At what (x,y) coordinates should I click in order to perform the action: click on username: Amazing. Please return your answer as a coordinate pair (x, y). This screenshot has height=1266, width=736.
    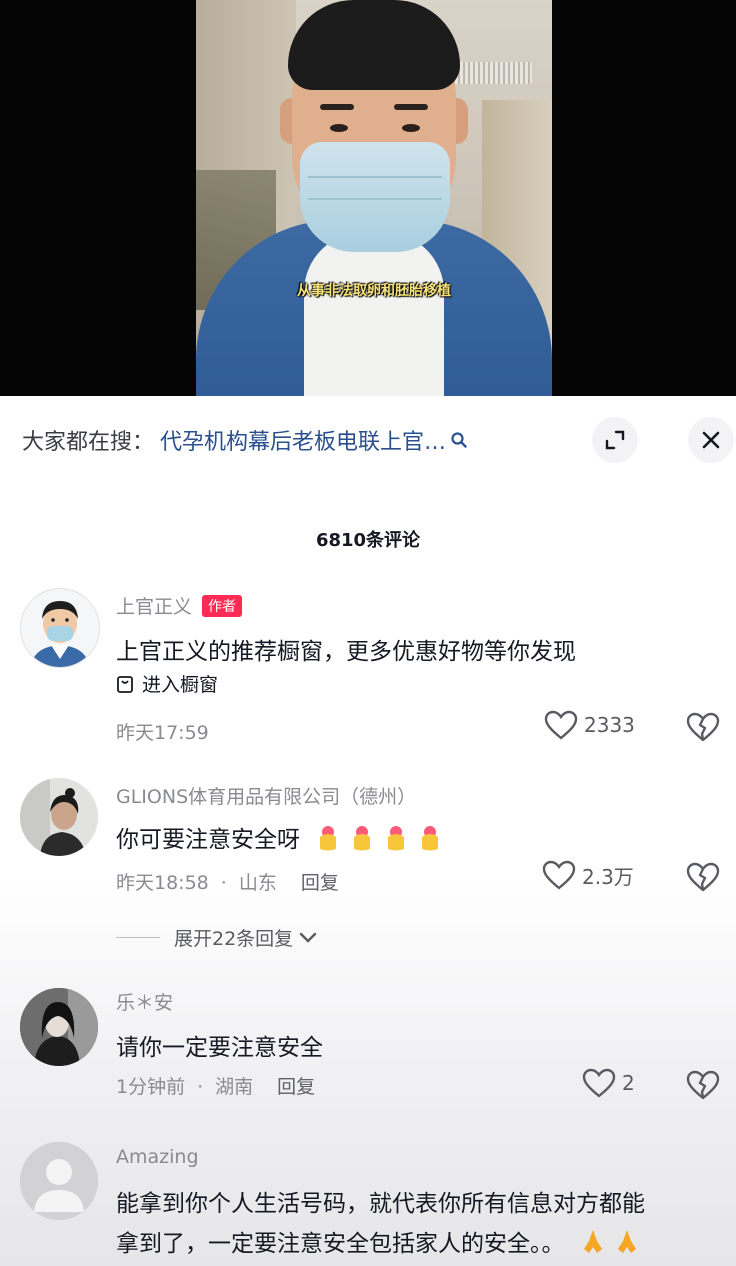
    Looking at the image, I should click on (157, 1157).